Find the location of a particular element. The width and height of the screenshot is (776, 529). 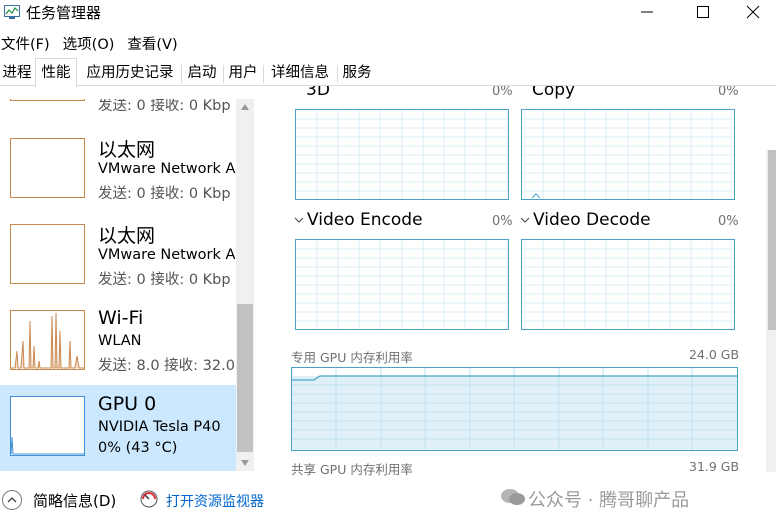

engine-graph-video-decode is located at coordinates (628, 284).